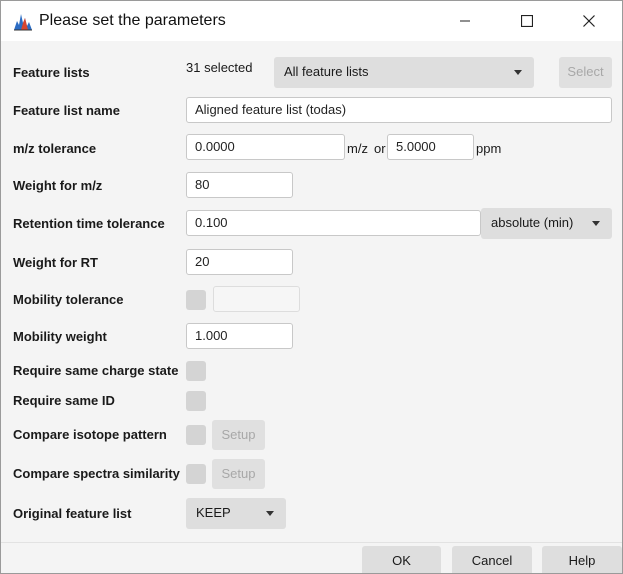  Describe the element at coordinates (72, 513) in the screenshot. I see `original-list-label: Original feature list` at that location.